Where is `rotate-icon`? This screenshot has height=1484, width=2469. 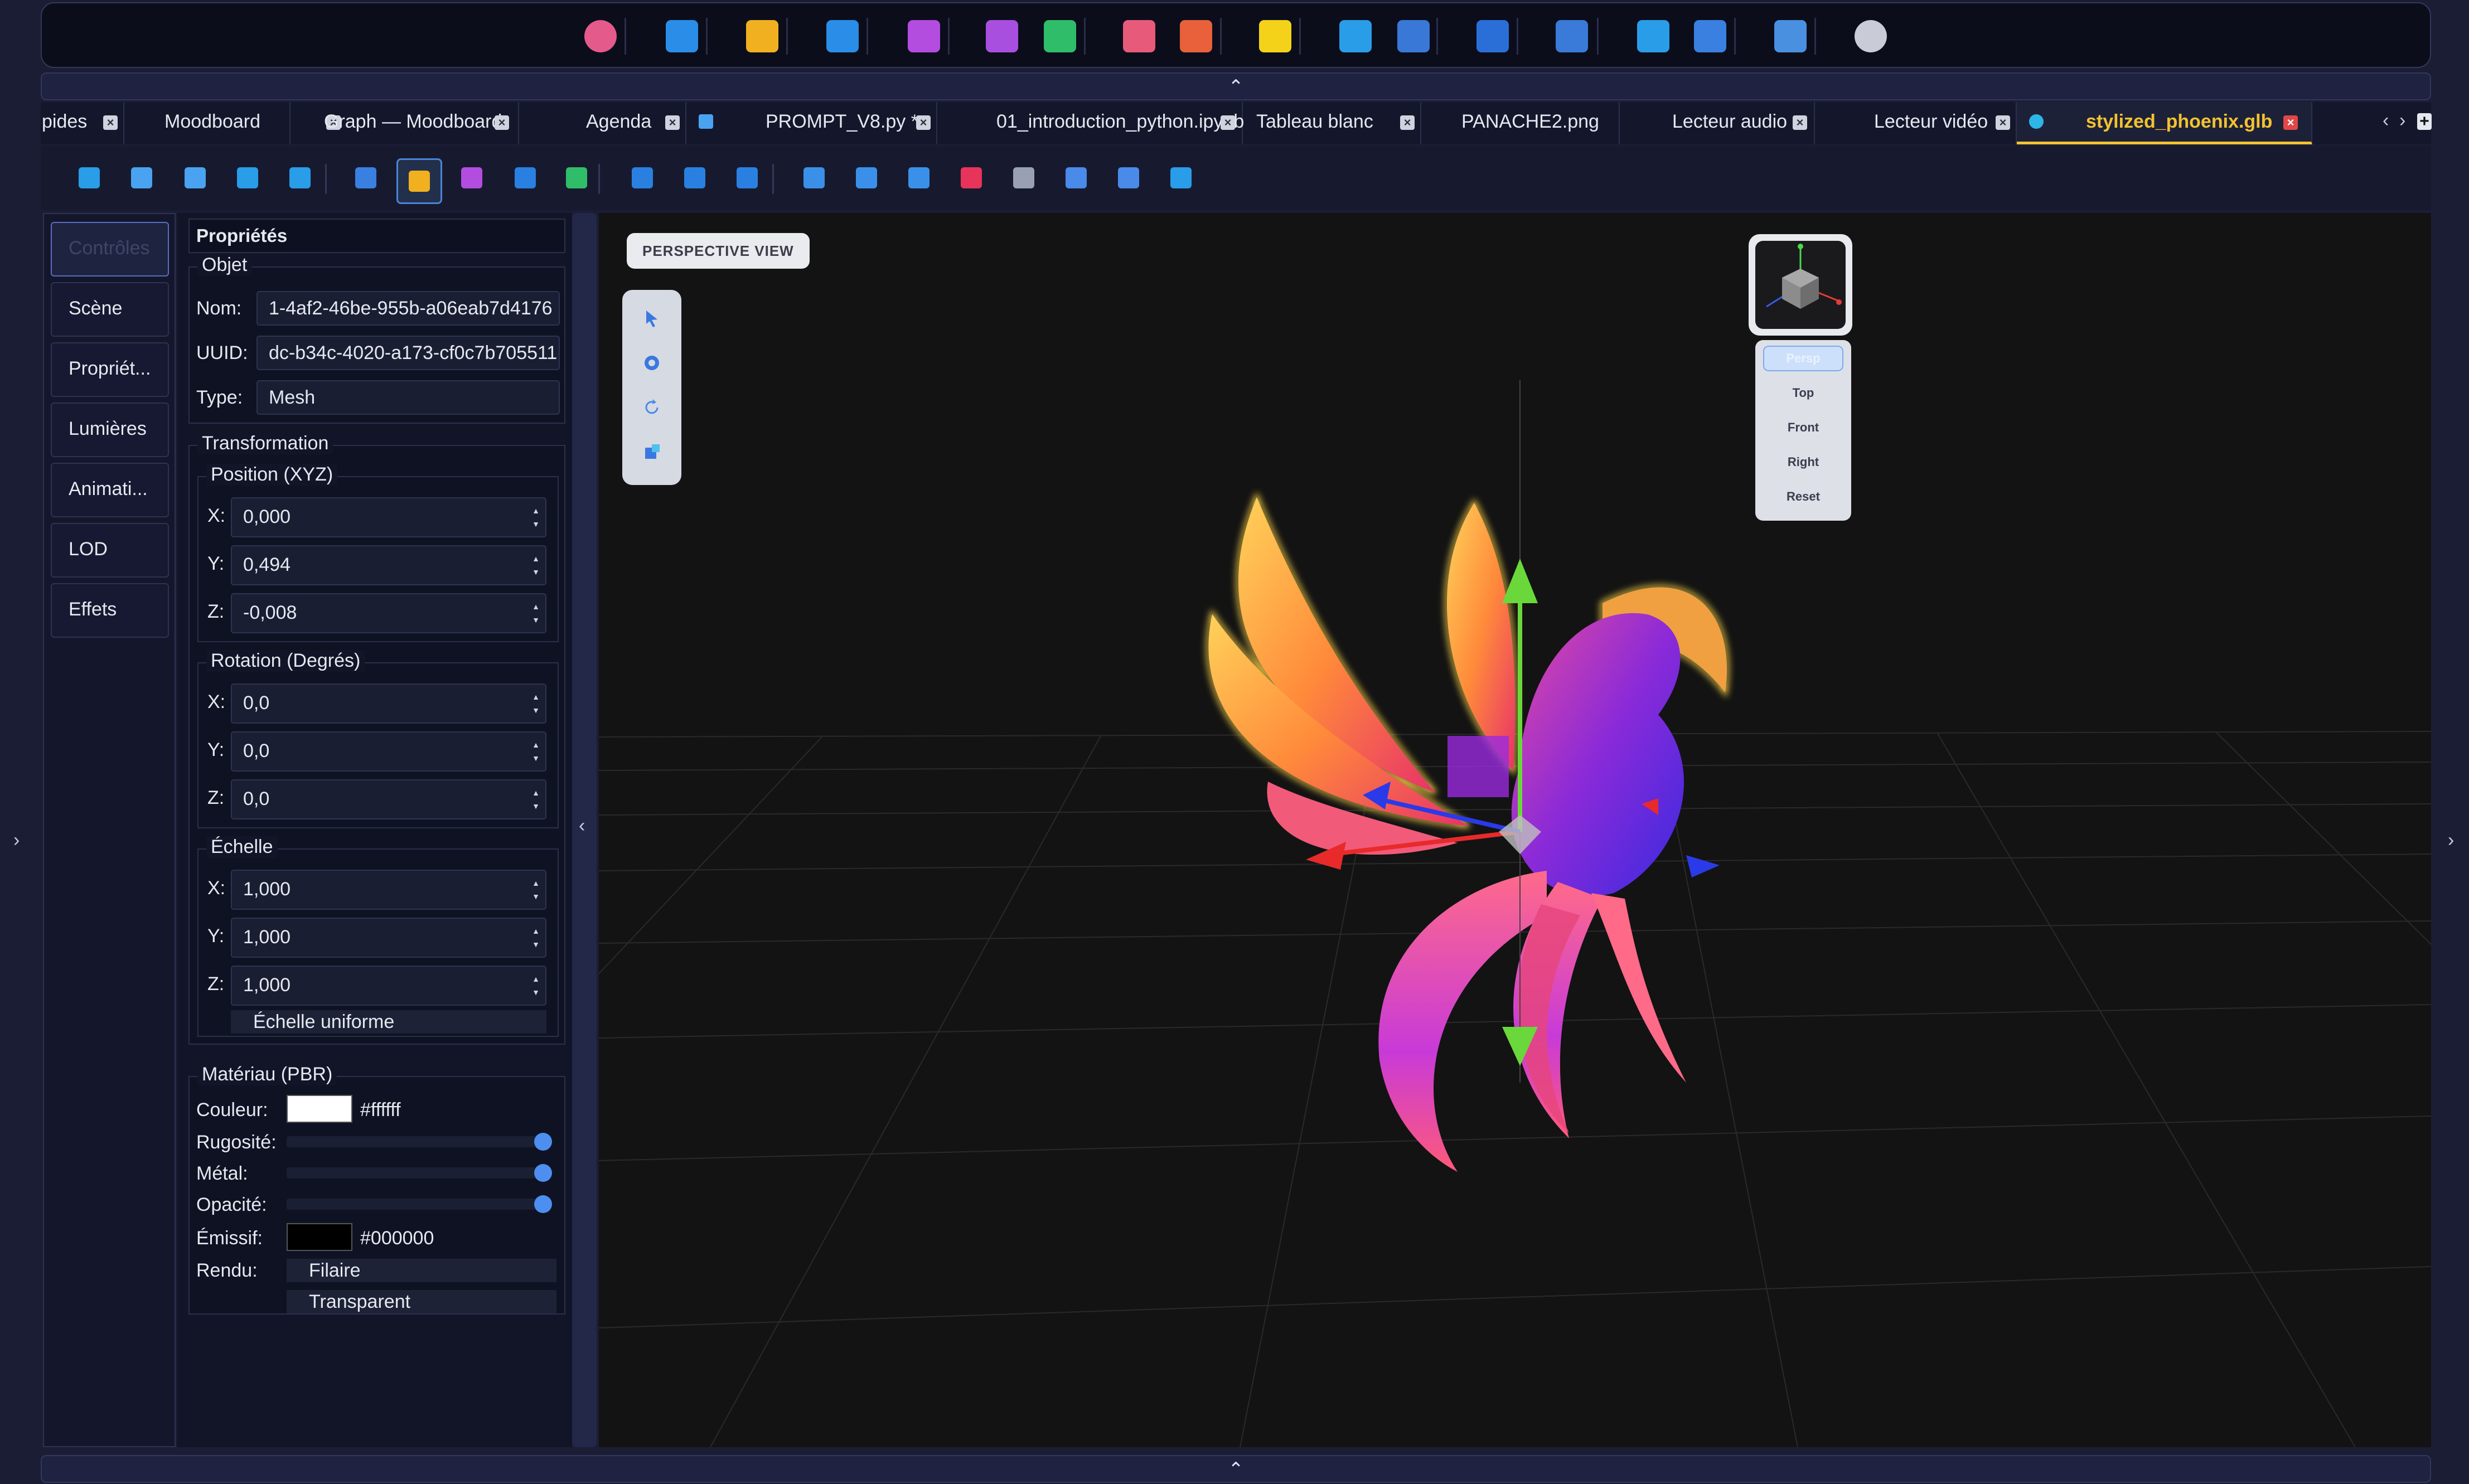
rotate-icon is located at coordinates (652, 407).